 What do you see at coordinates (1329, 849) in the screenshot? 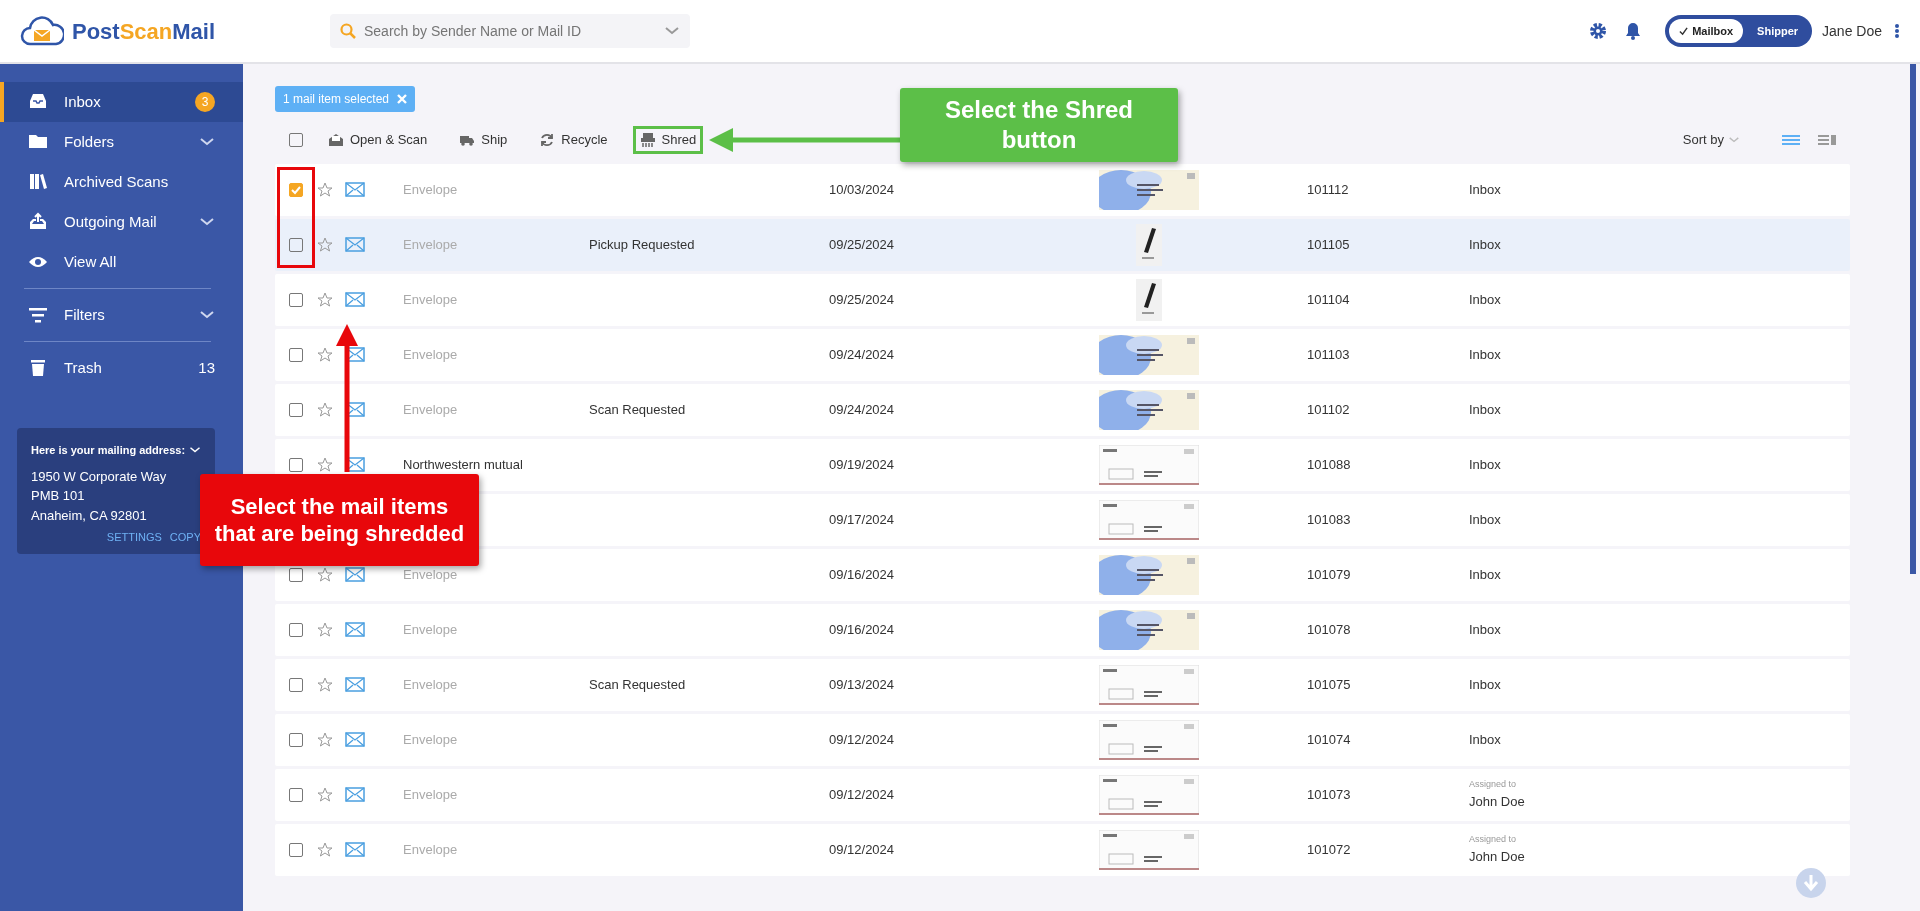
I see `mail-id: 101072` at bounding box center [1329, 849].